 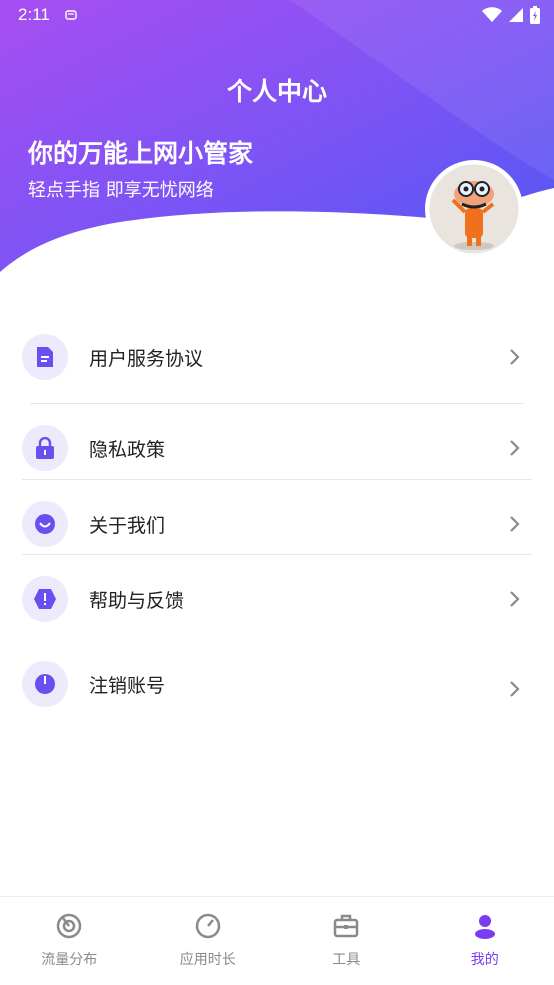 What do you see at coordinates (121, 189) in the screenshot?
I see `header-subslogan: 轻点手指 即享无忧网络` at bounding box center [121, 189].